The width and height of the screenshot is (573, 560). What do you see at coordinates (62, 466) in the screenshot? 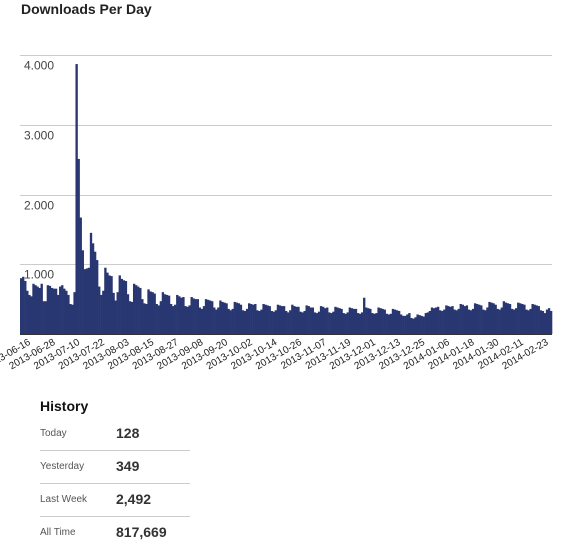
I see `history-label: Yesterday` at bounding box center [62, 466].